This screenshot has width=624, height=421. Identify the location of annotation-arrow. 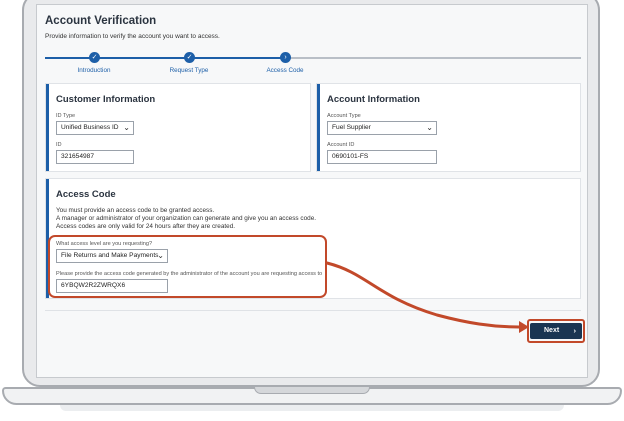
(427, 297).